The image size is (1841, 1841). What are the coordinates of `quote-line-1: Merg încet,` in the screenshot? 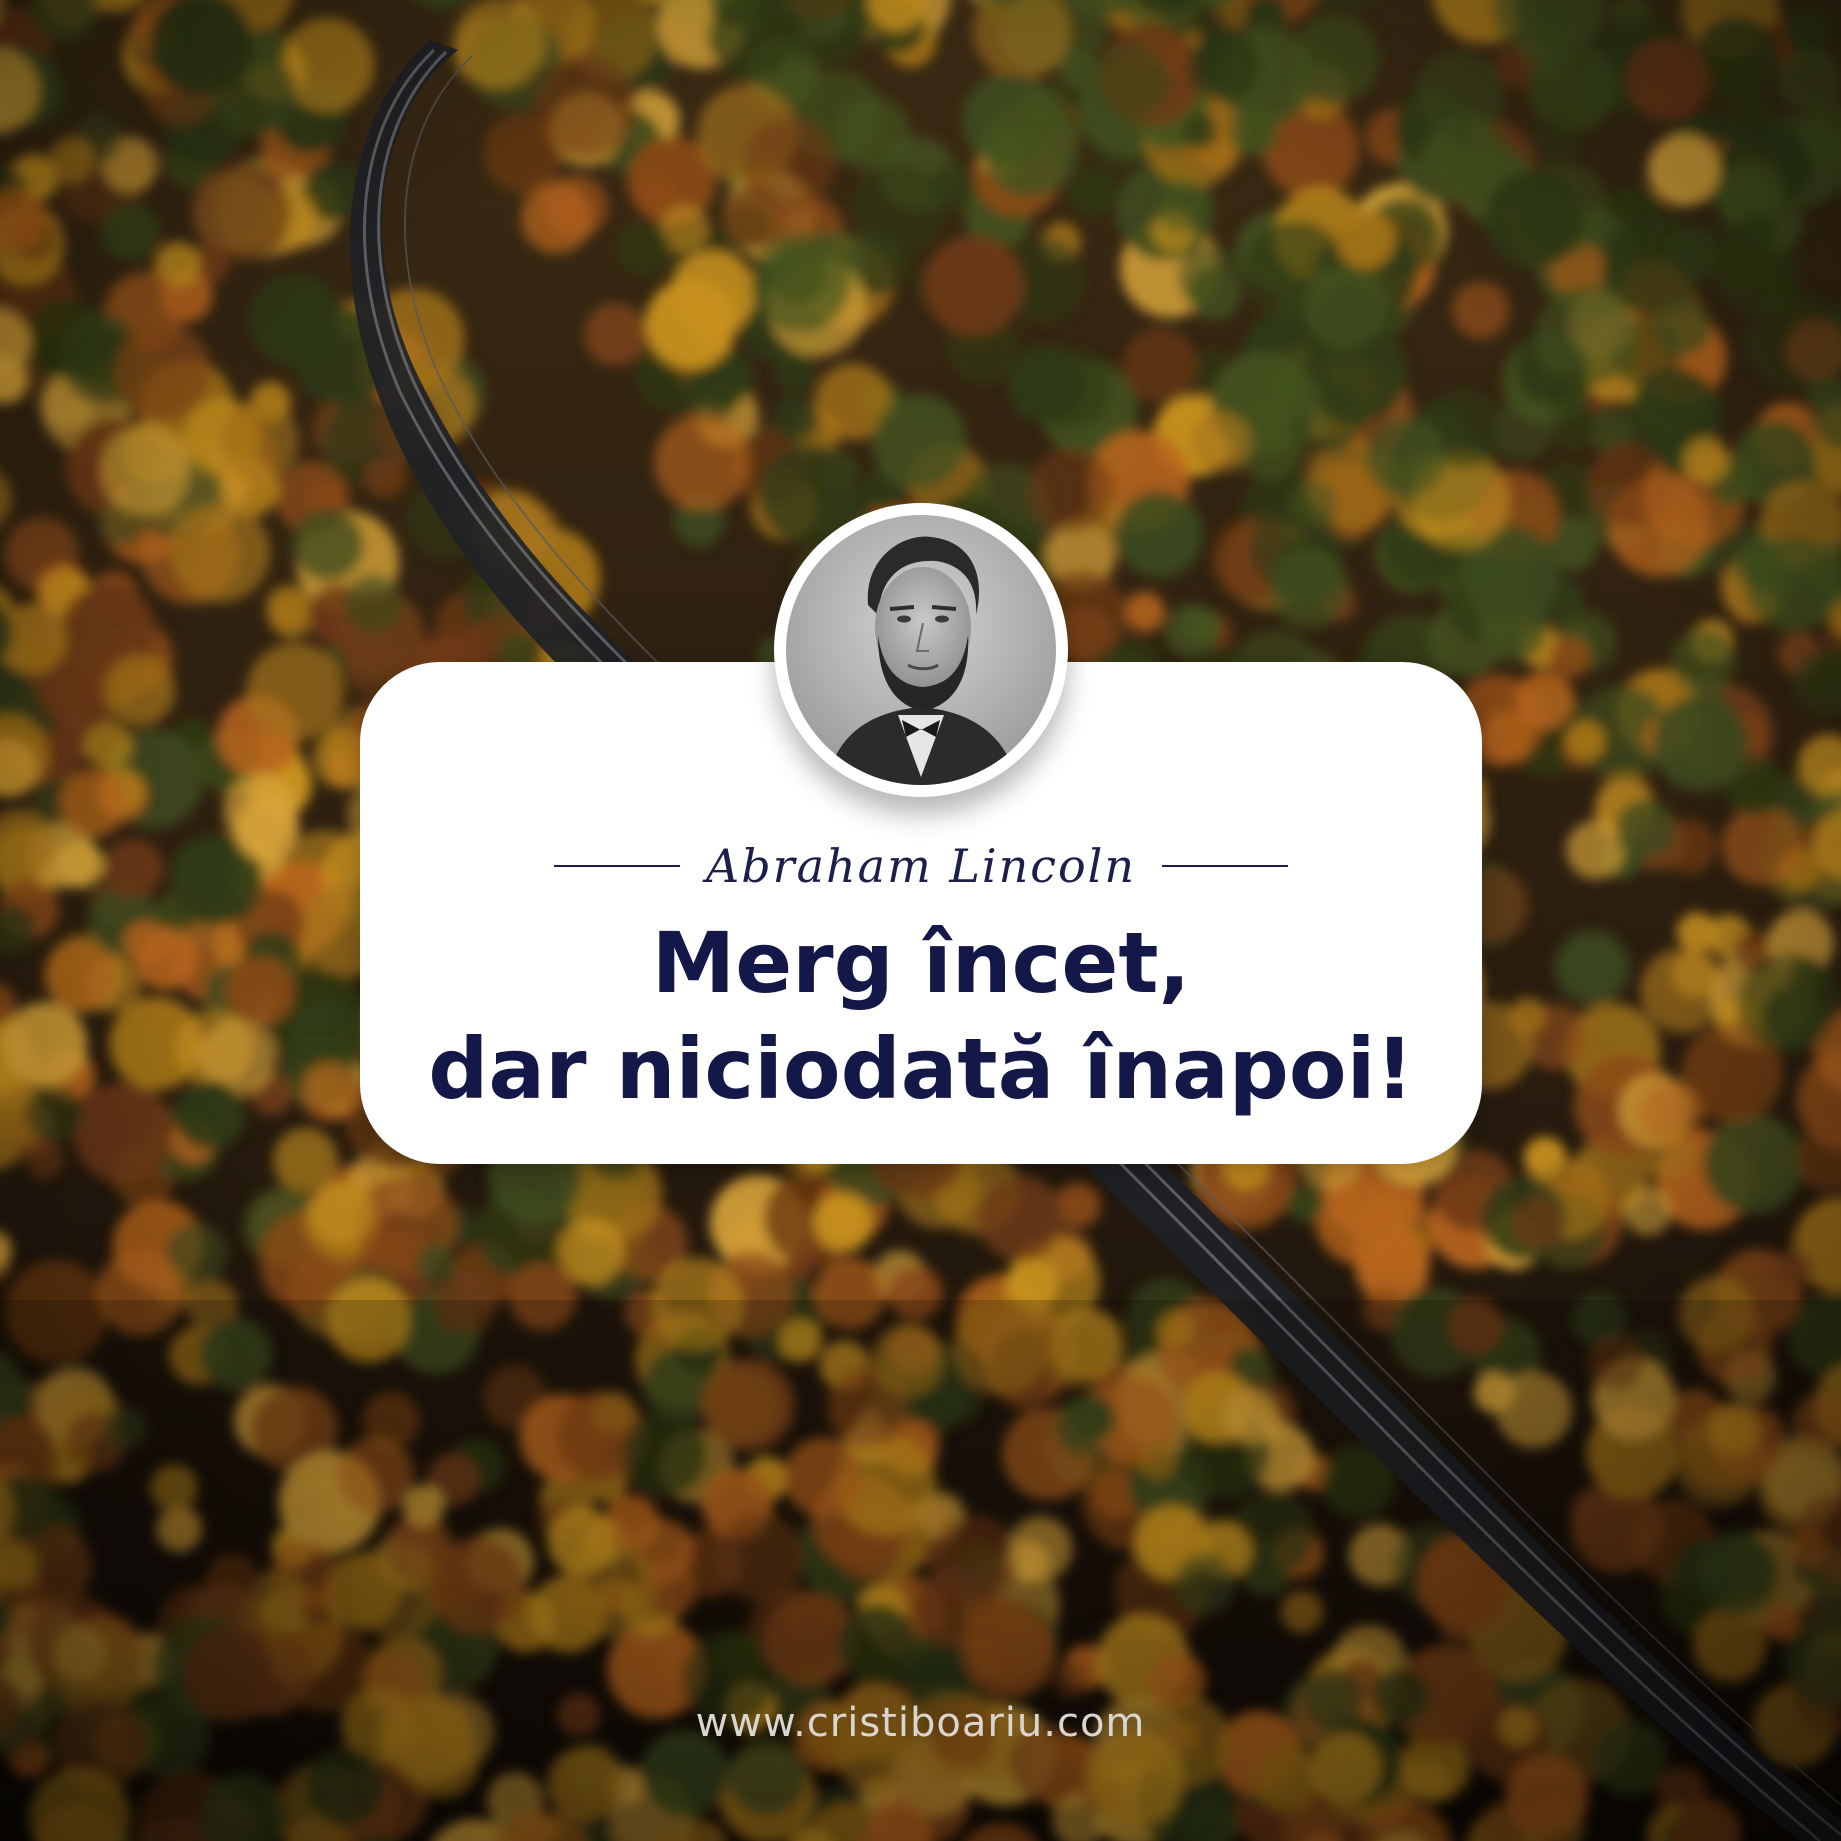 It's located at (921, 963).